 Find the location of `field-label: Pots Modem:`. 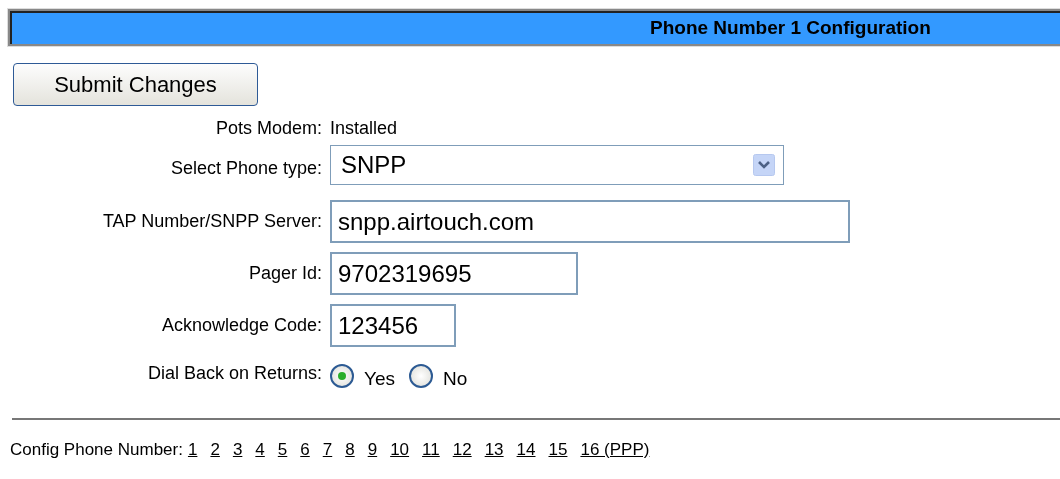

field-label: Pots Modem: is located at coordinates (268, 128).